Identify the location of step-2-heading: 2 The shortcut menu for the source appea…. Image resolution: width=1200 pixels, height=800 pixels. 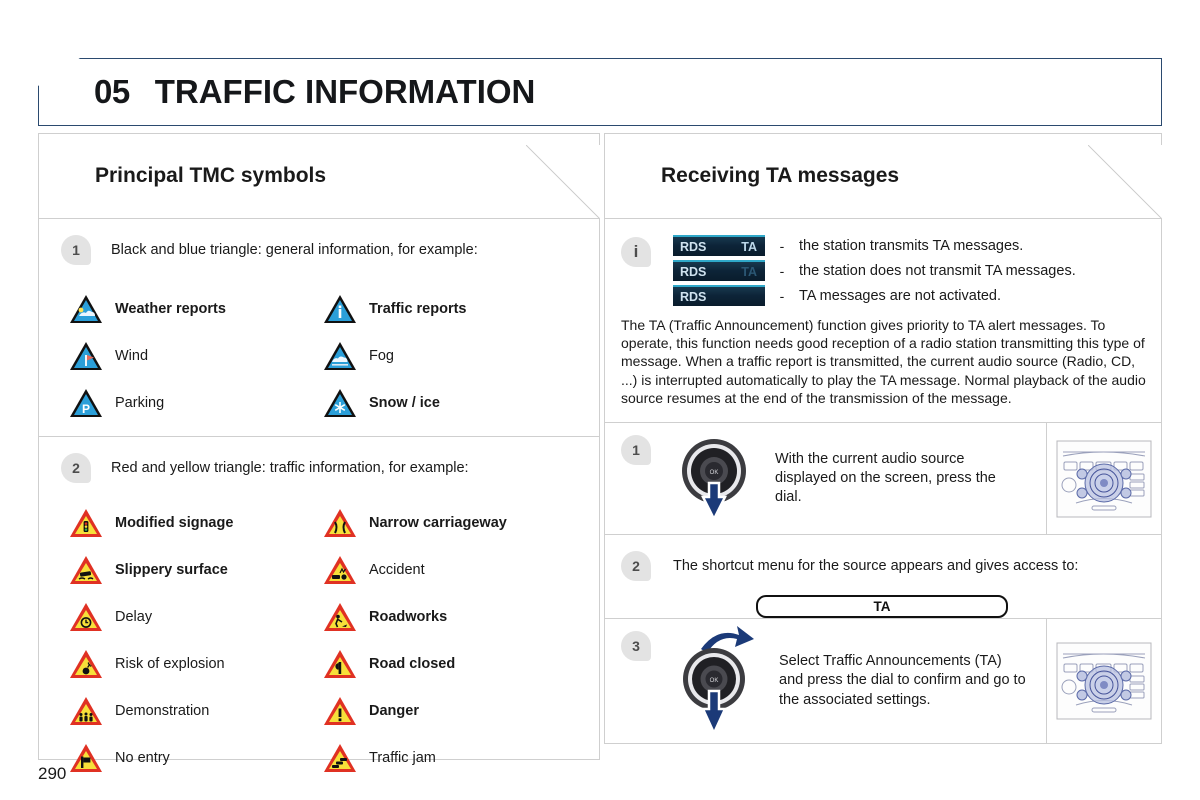
(891, 566).